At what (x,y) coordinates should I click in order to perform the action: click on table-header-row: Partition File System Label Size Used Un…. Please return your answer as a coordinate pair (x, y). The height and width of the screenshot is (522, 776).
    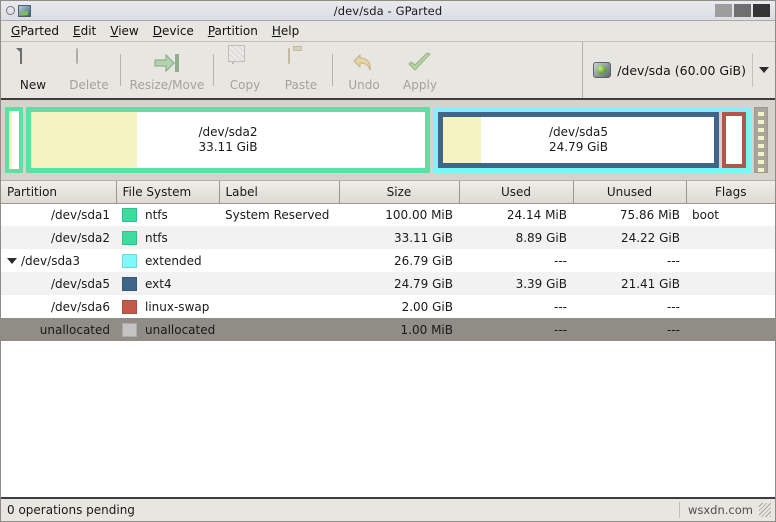
    Looking at the image, I should click on (388, 192).